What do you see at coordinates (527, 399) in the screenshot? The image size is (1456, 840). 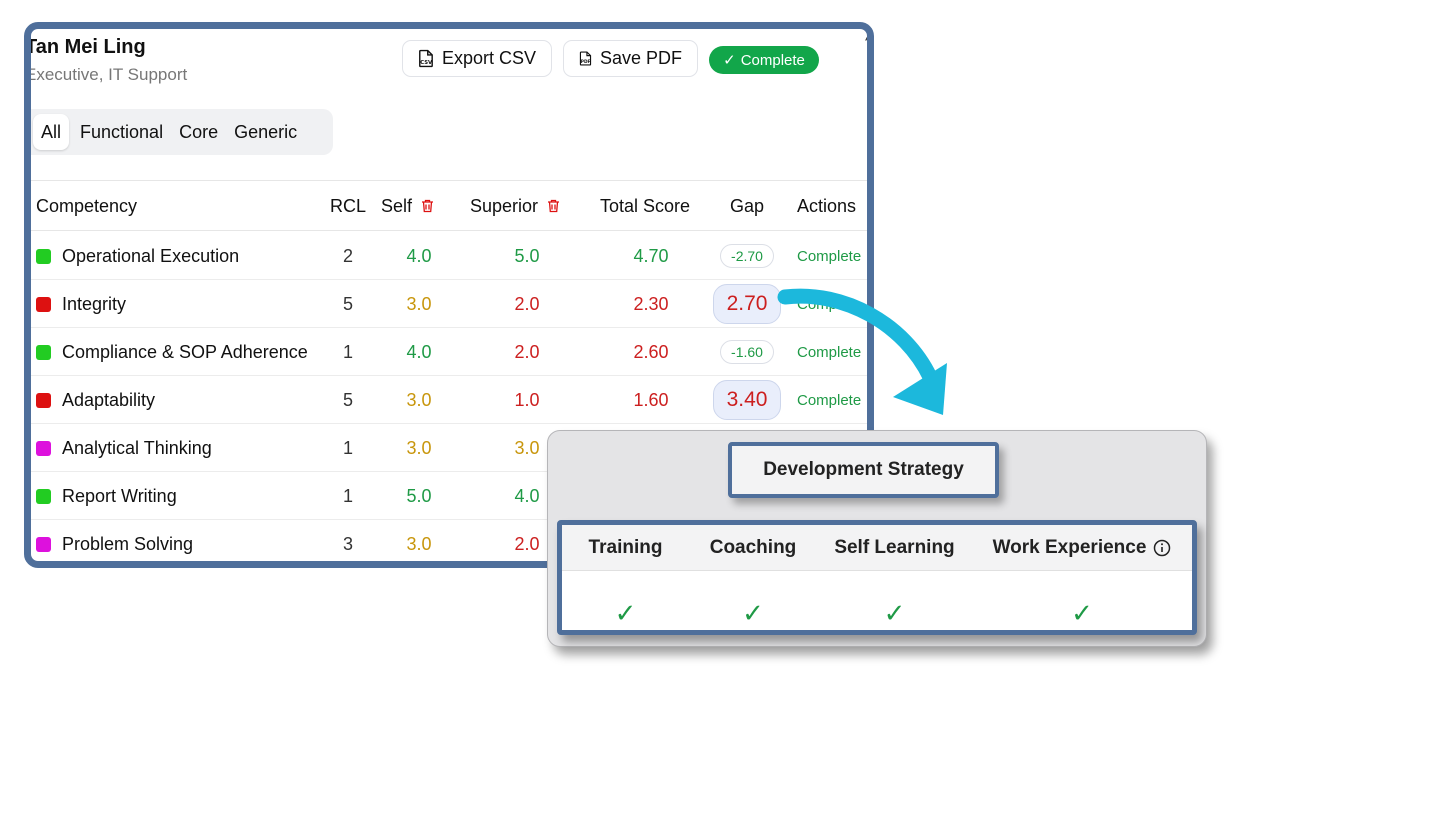 I see `superior-score: 1.0` at bounding box center [527, 399].